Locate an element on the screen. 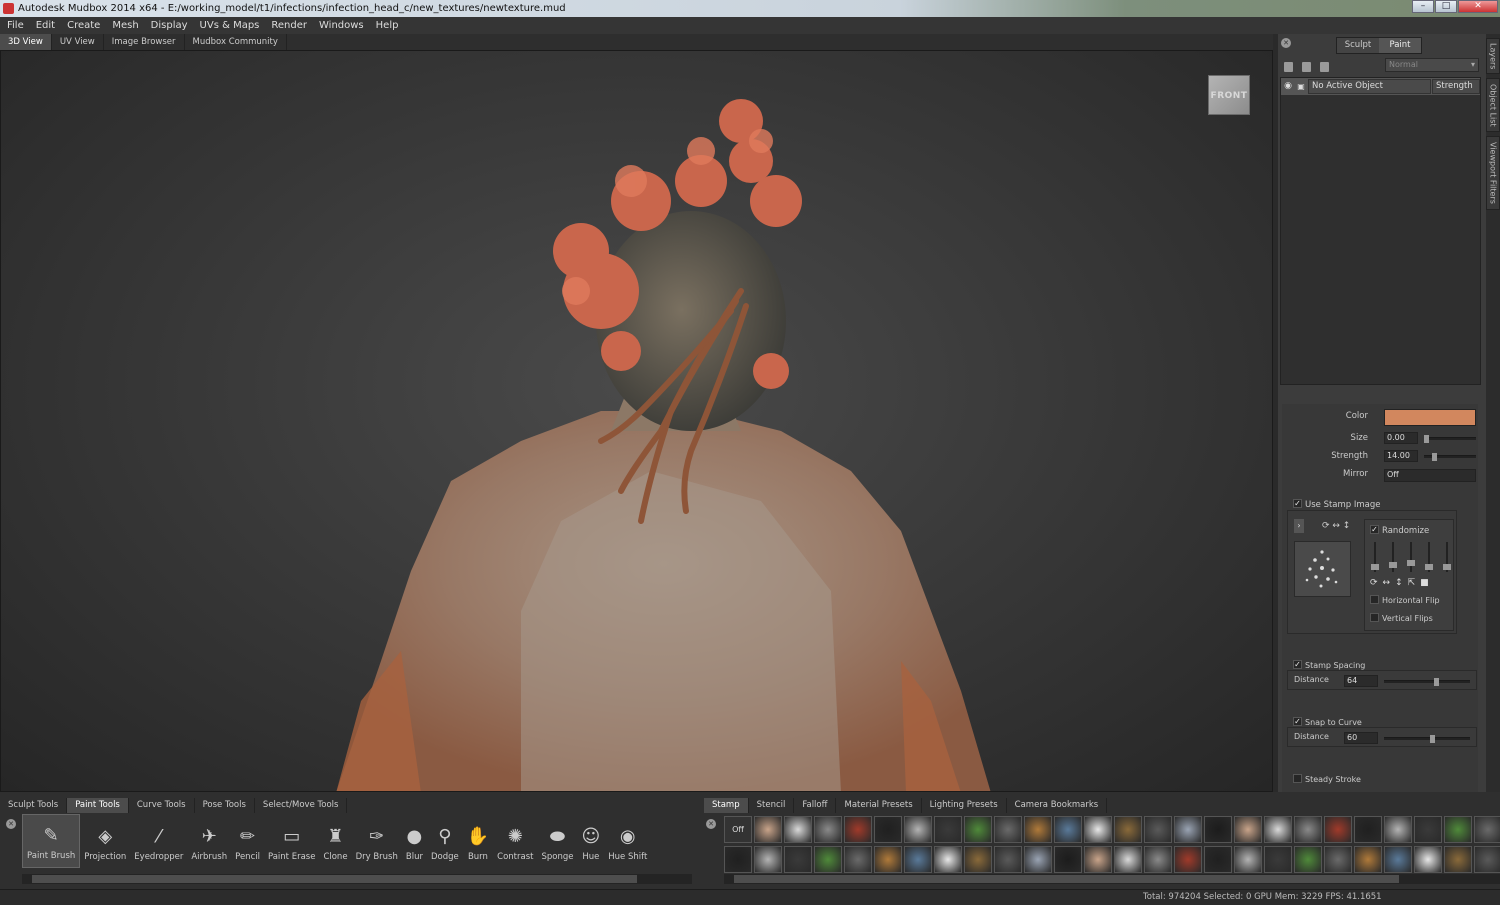 Image resolution: width=1500 pixels, height=905 pixels. layer-row: ◉ ▣ No Active Object Strength is located at coordinates (1380, 86).